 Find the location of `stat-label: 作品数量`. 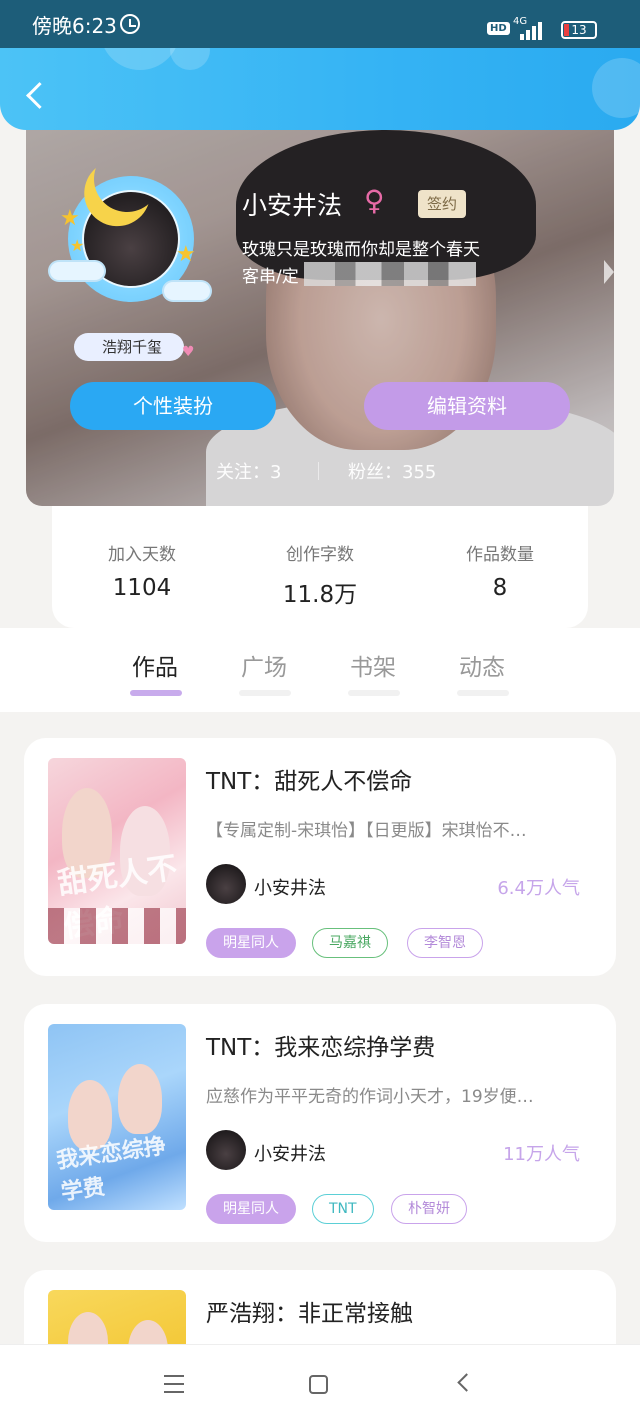

stat-label: 作品数量 is located at coordinates (500, 555).